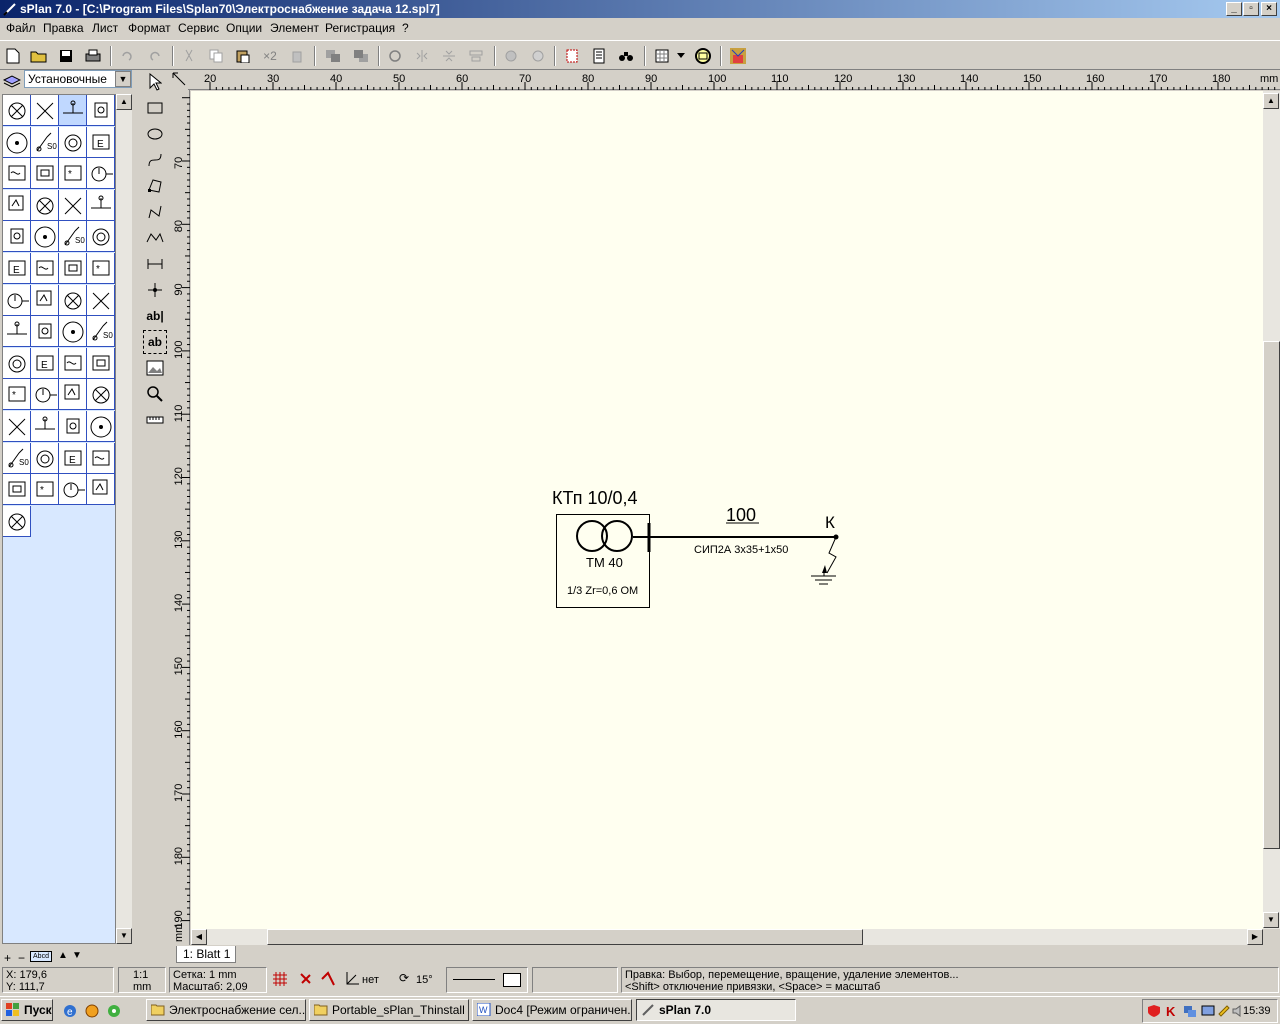  Describe the element at coordinates (1269, 9) in the screenshot. I see `close-button: ×` at that location.